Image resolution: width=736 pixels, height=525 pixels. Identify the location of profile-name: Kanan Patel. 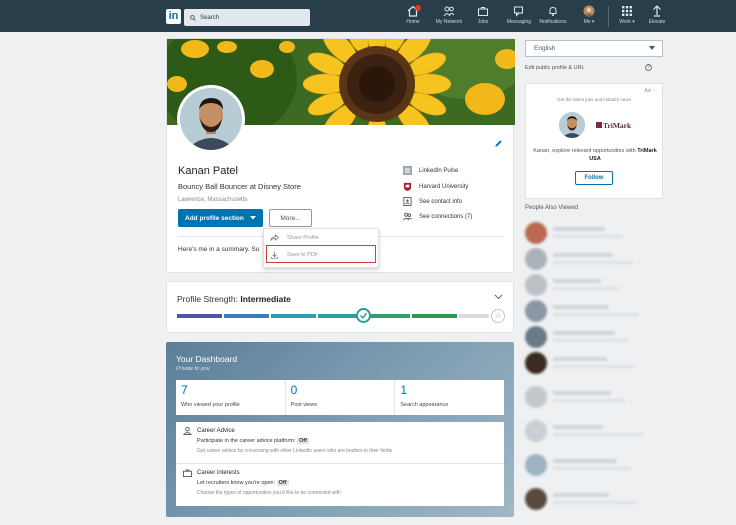
(208, 171).